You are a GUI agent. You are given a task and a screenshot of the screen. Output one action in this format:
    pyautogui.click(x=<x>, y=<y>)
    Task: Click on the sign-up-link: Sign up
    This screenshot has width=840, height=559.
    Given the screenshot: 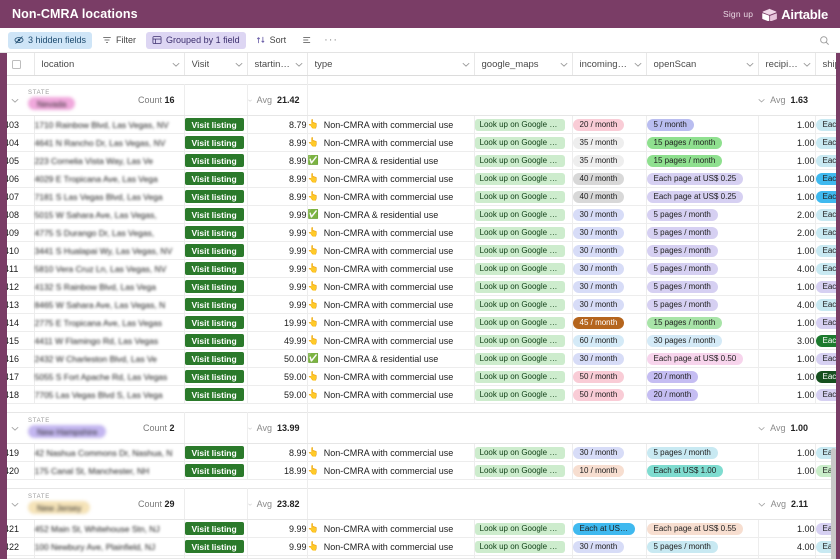 What is the action you would take?
    pyautogui.click(x=738, y=14)
    